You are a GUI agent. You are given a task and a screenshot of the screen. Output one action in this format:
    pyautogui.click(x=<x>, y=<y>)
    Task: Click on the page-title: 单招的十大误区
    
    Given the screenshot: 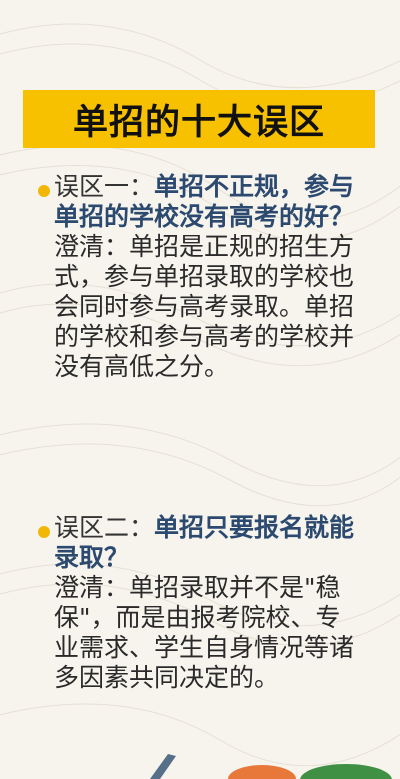 What is the action you would take?
    pyautogui.click(x=198, y=122)
    